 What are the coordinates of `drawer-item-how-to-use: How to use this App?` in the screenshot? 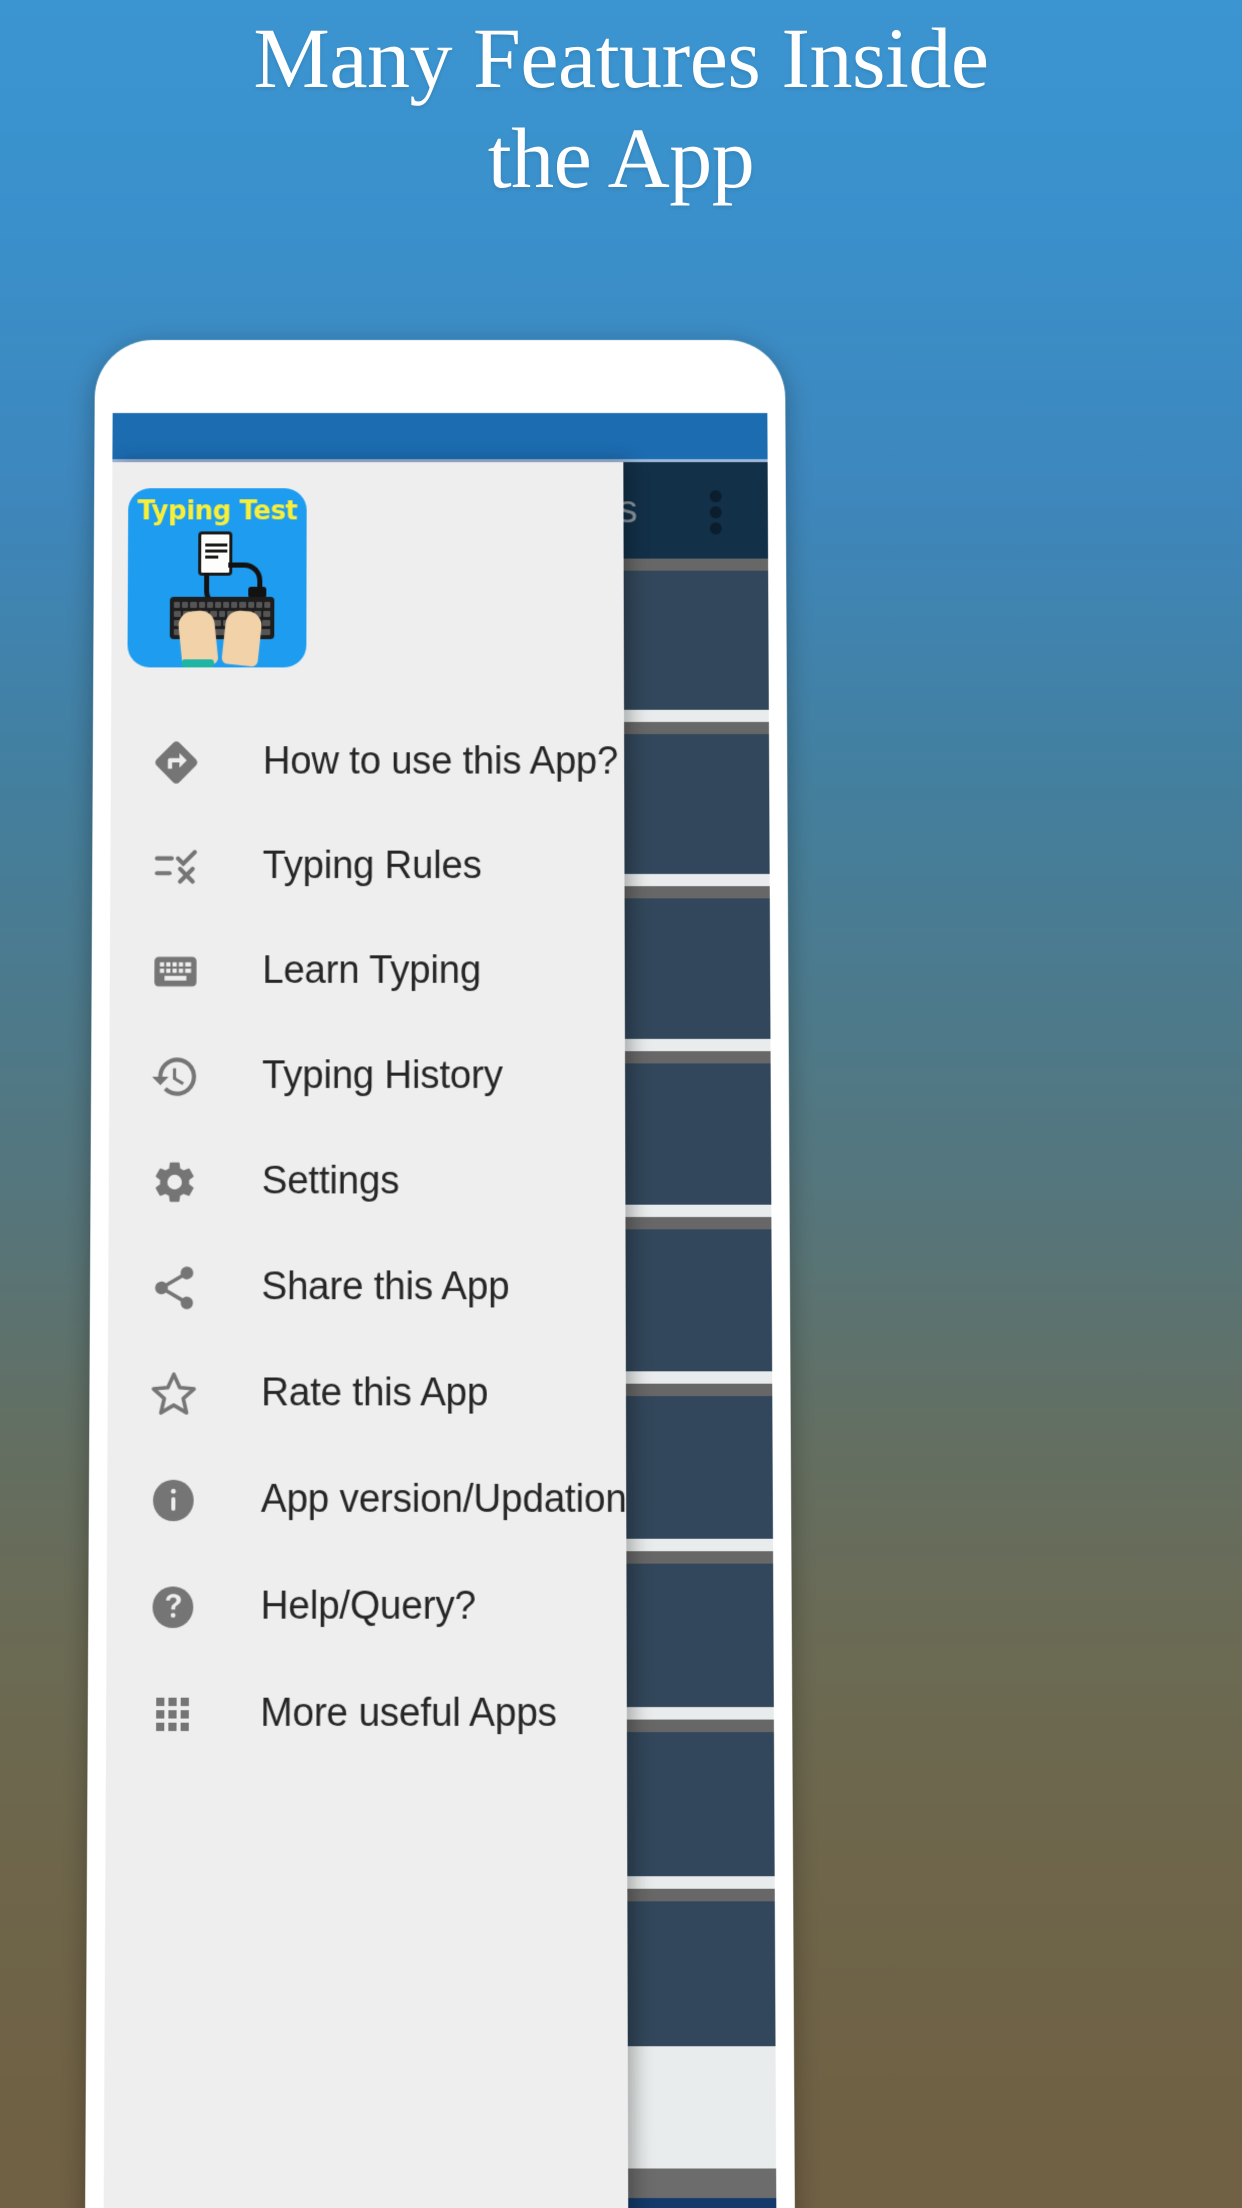 It's located at (368, 762).